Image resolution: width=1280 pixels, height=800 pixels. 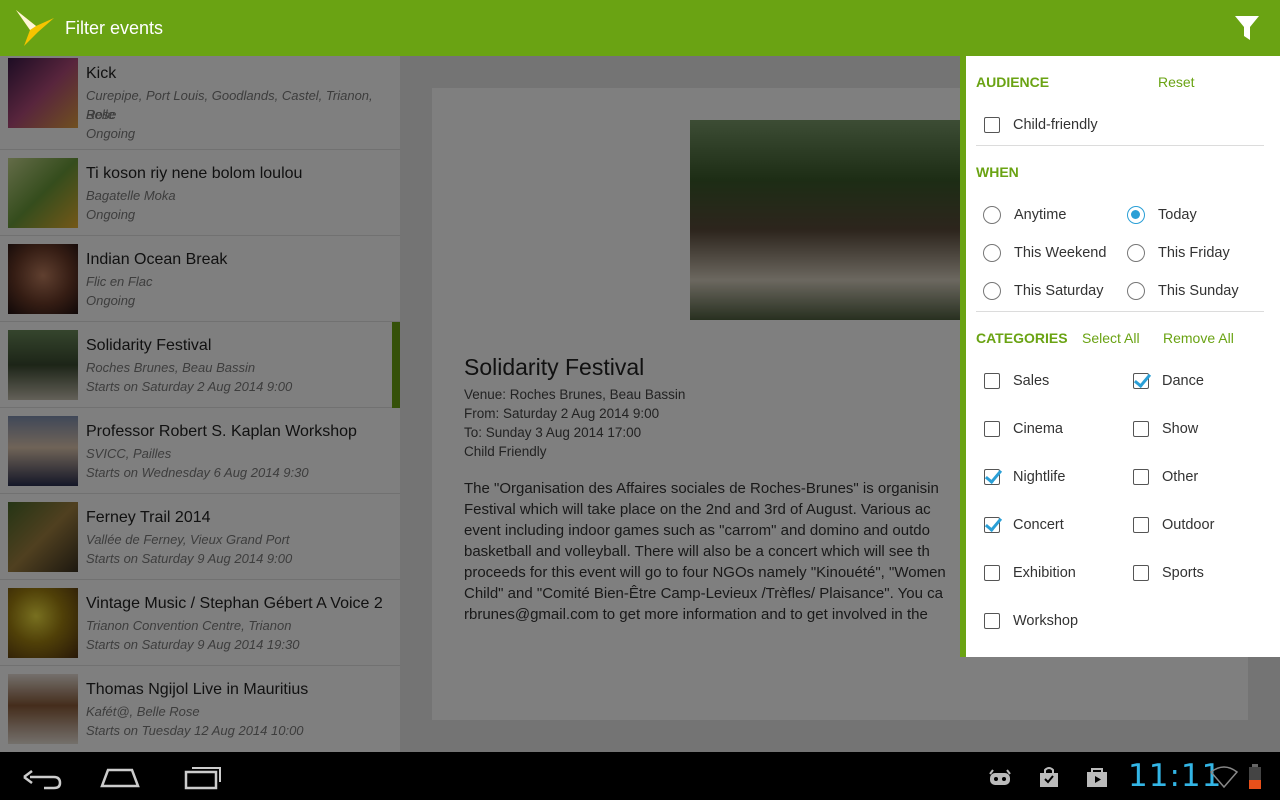 What do you see at coordinates (114, 28) in the screenshot?
I see `page-title: Filter events` at bounding box center [114, 28].